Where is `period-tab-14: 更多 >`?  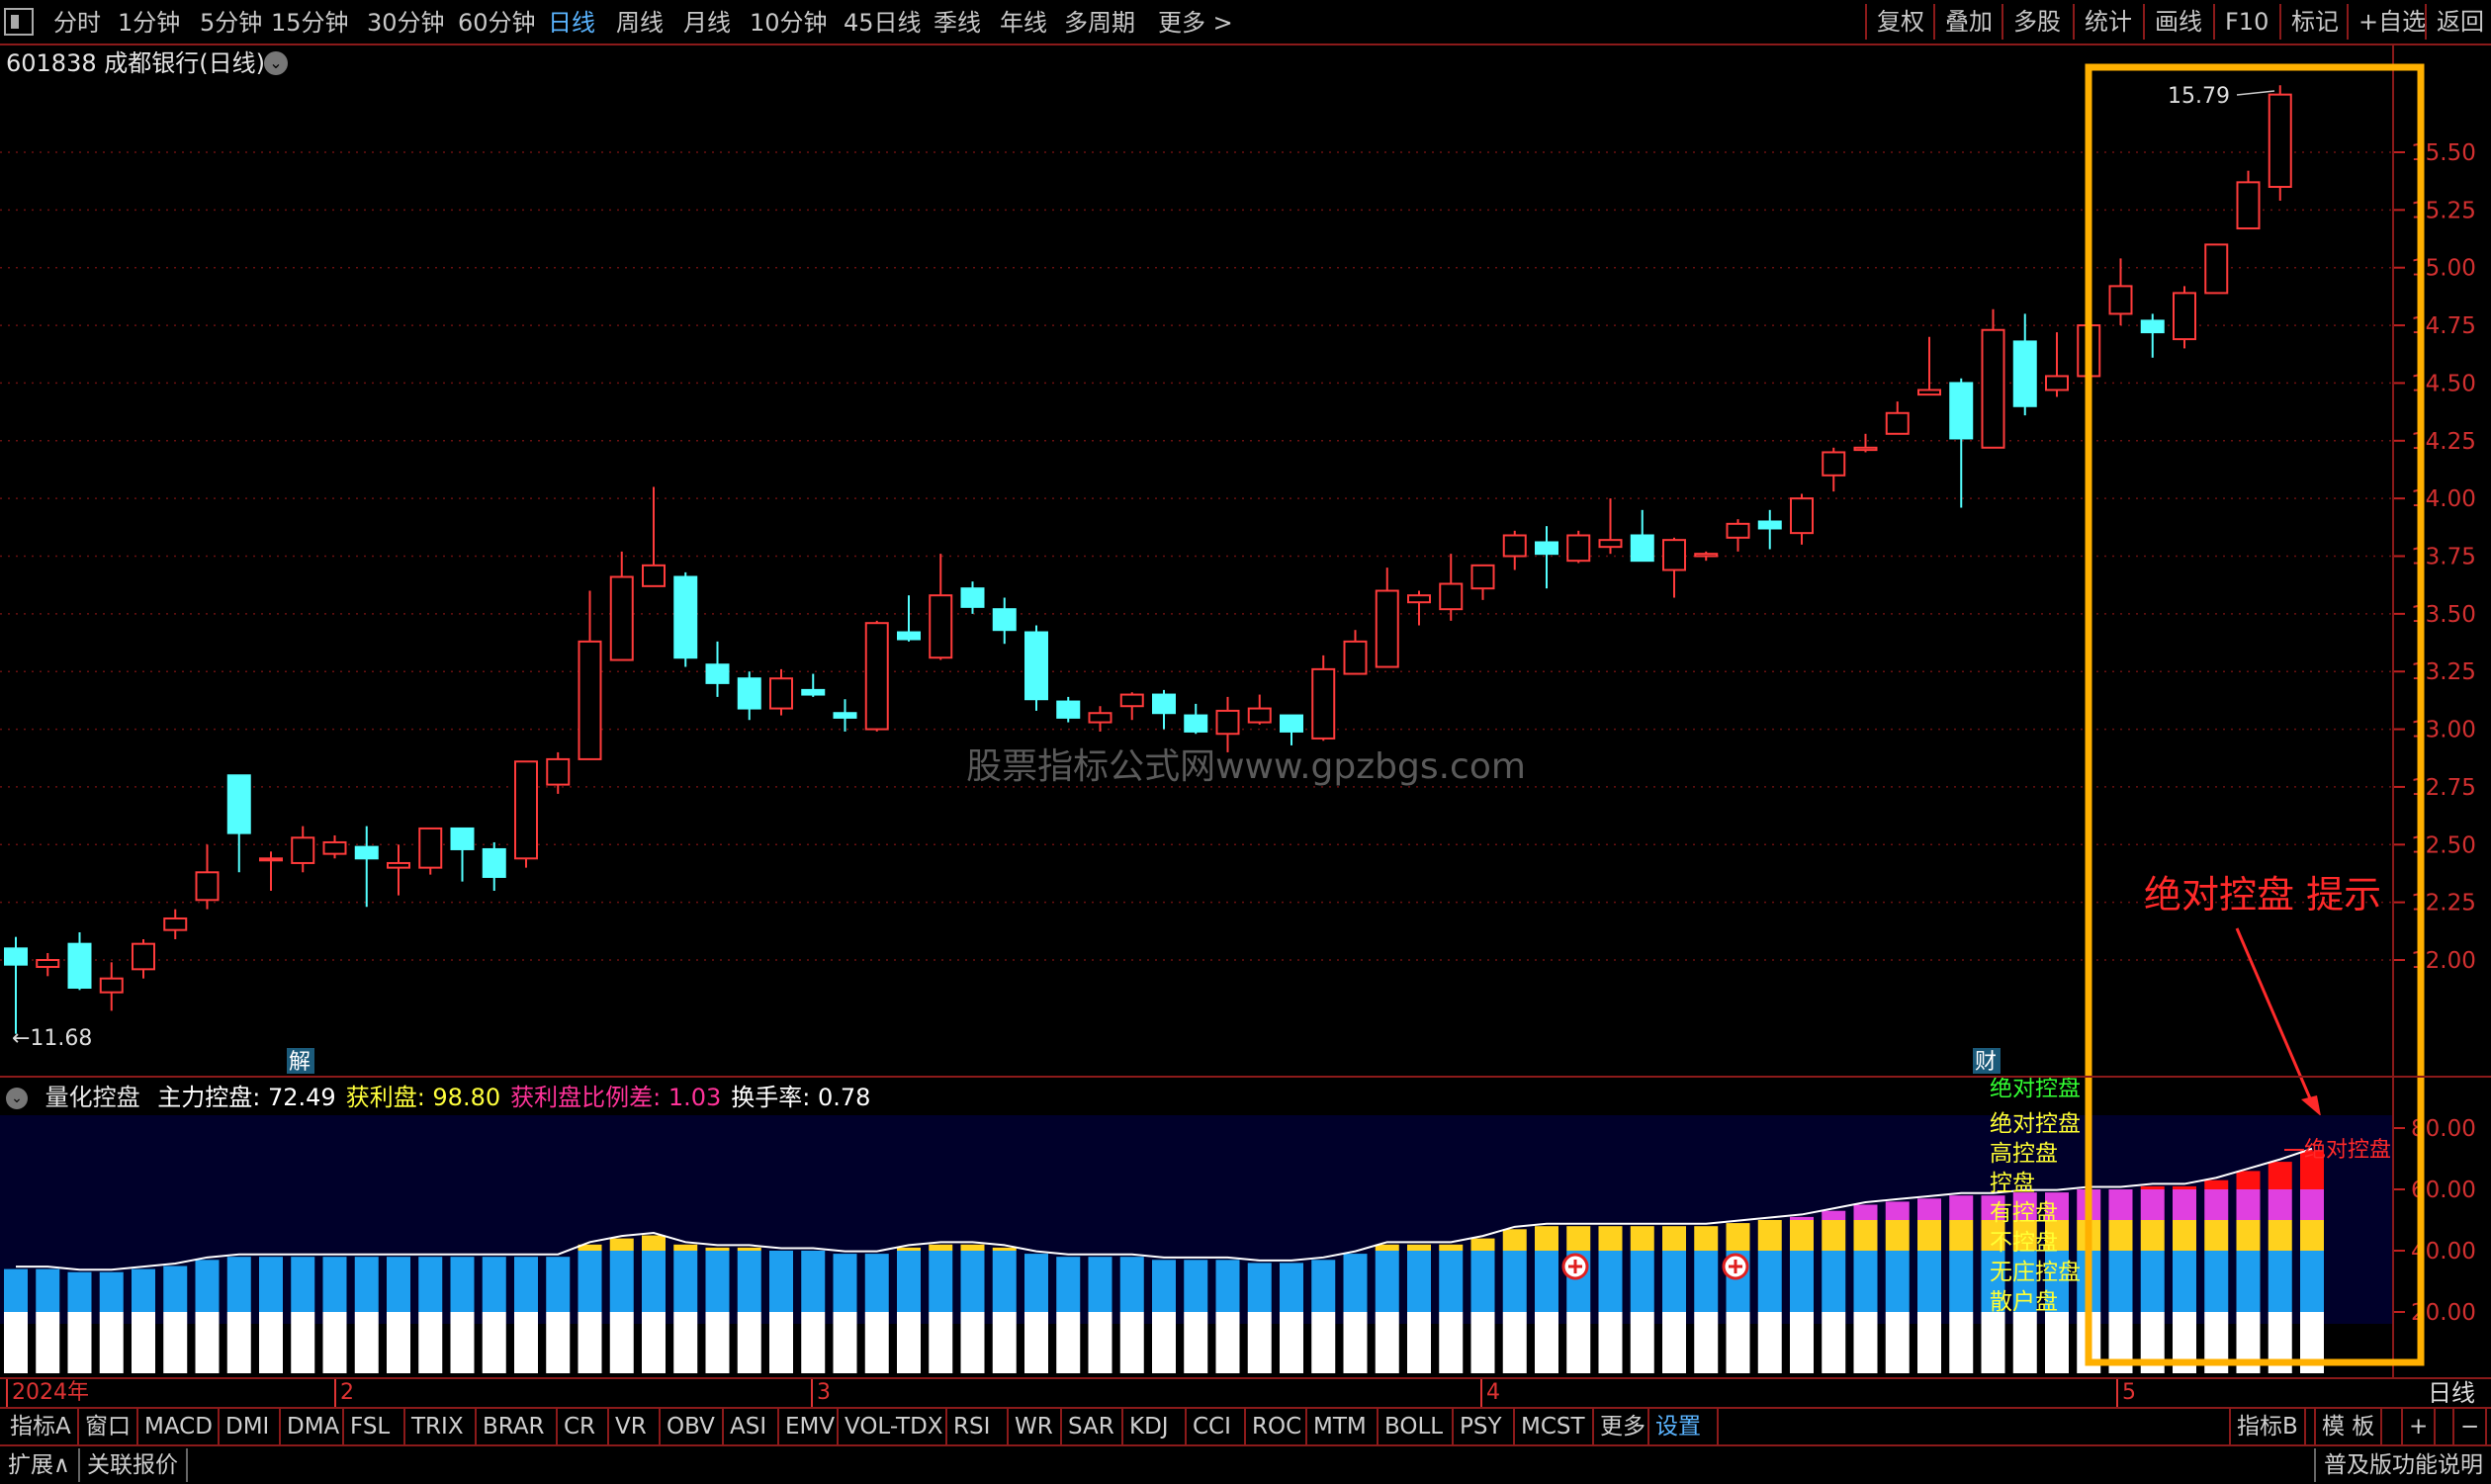
period-tab-14: 更多 > is located at coordinates (1195, 23).